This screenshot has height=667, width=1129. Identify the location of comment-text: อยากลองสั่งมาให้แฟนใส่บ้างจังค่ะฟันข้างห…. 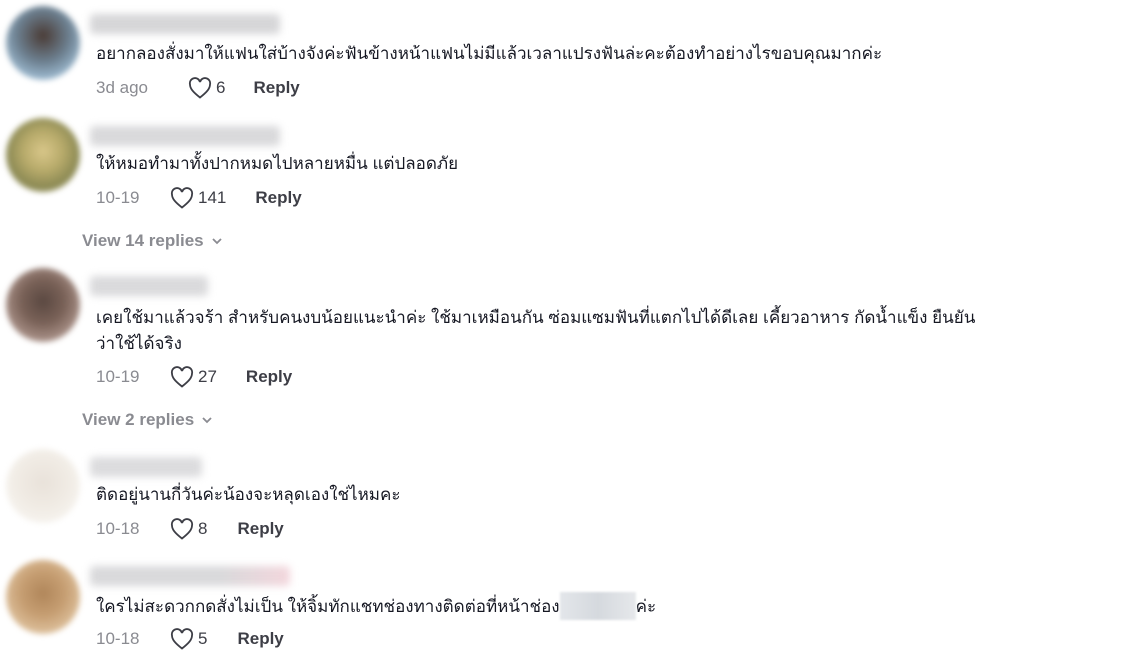
(489, 53).